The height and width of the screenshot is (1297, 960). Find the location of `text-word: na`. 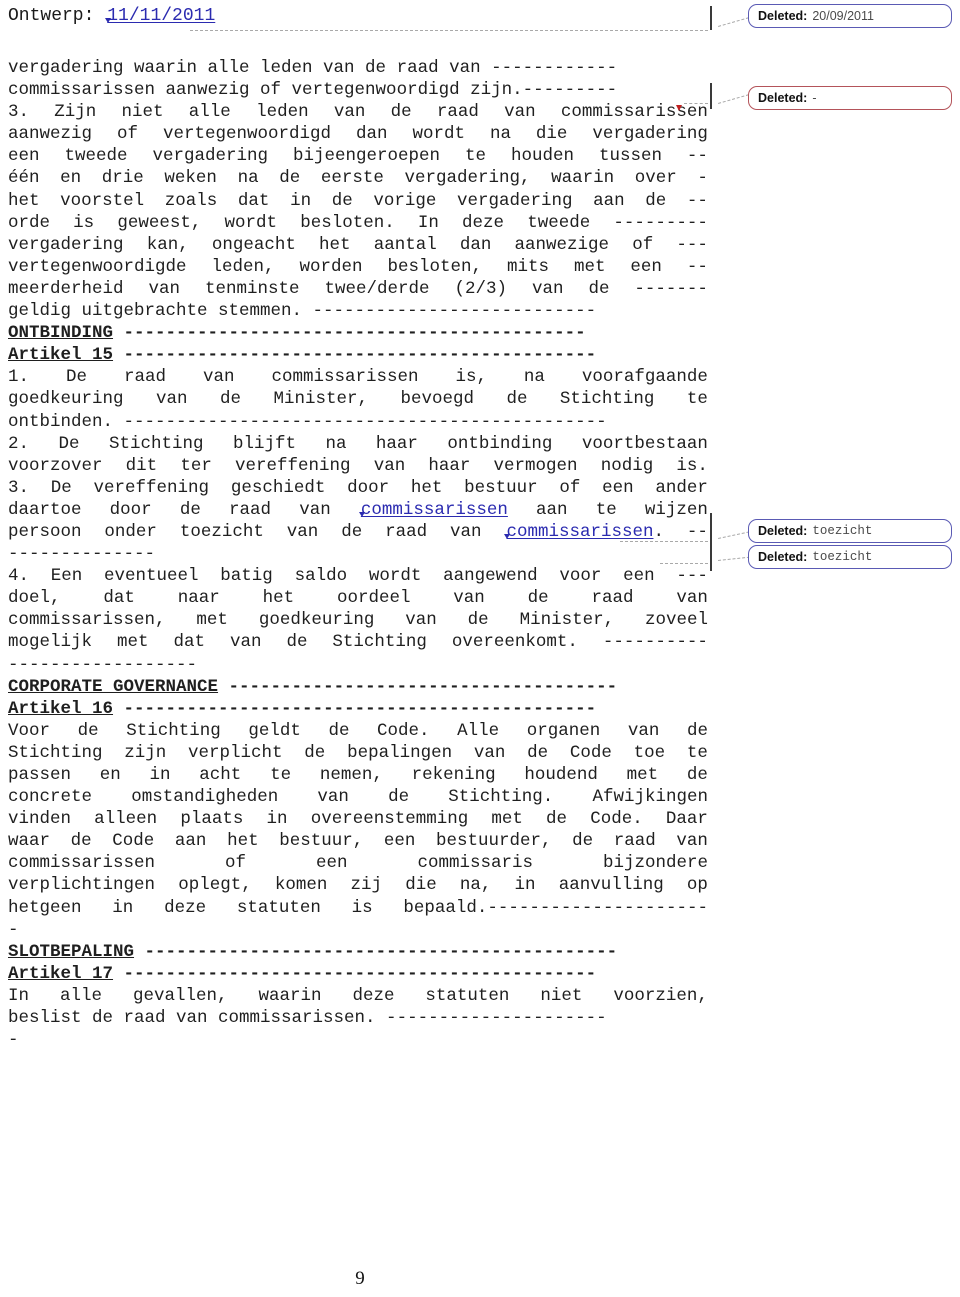

text-word: na is located at coordinates (248, 178).